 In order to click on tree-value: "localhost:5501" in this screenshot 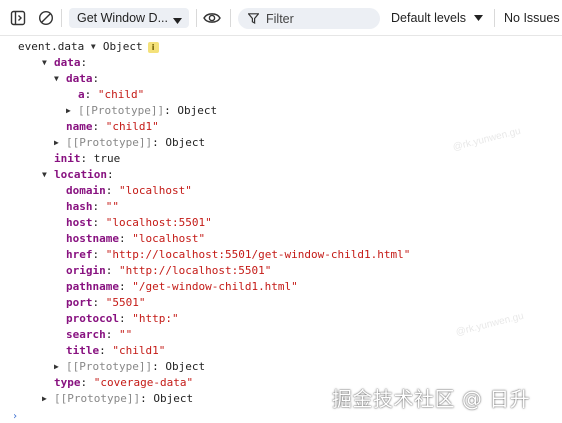, I will do `click(158, 222)`.